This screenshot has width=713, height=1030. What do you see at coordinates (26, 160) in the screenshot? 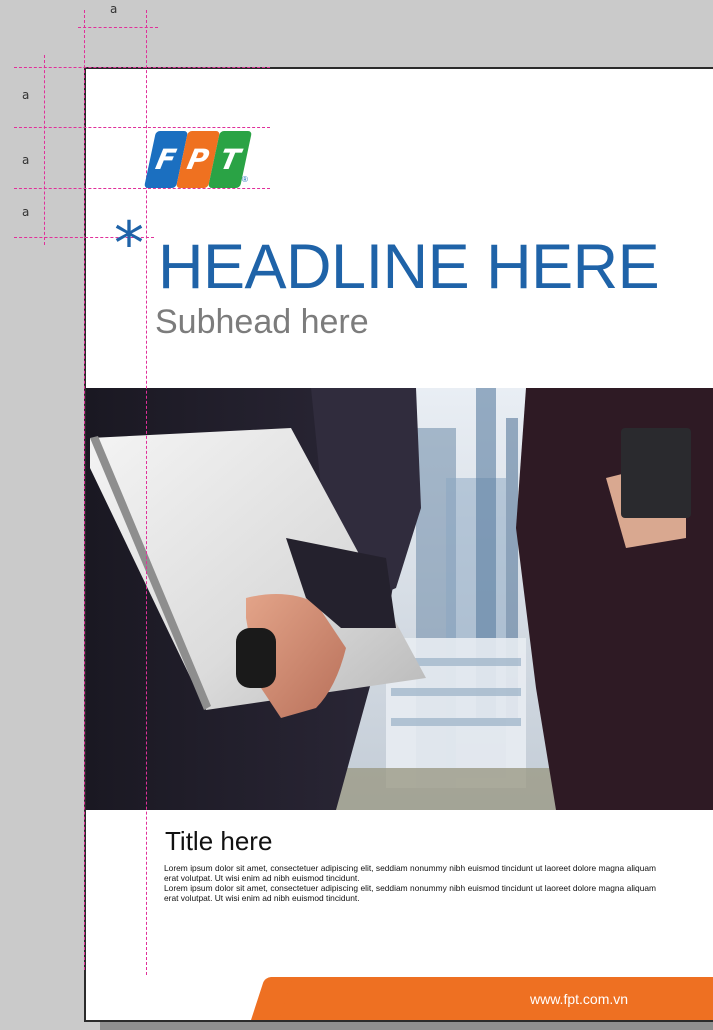
I see `guide-label-2: a` at bounding box center [26, 160].